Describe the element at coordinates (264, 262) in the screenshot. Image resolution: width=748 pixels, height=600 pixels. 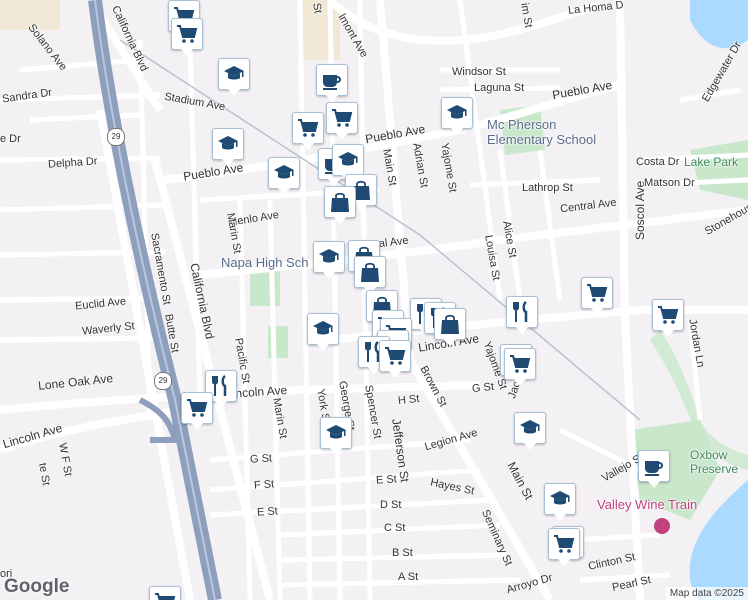
I see `poi-label-napa-high-school: Napa High Sch` at that location.